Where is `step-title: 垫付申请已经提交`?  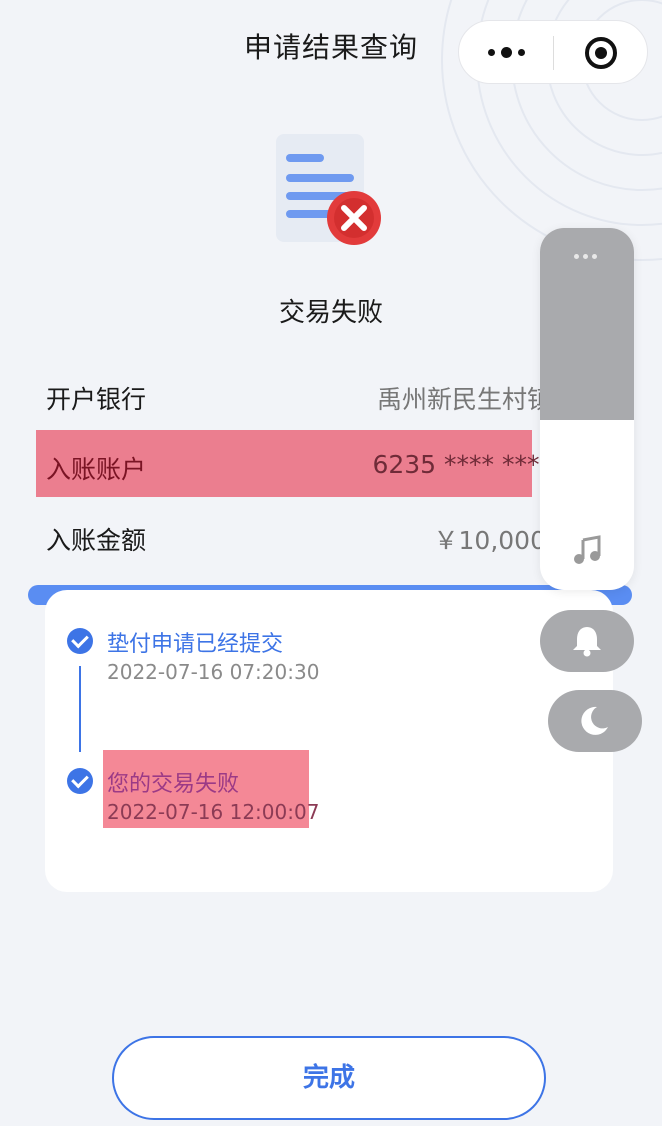 step-title: 垫付申请已经提交 is located at coordinates (195, 644).